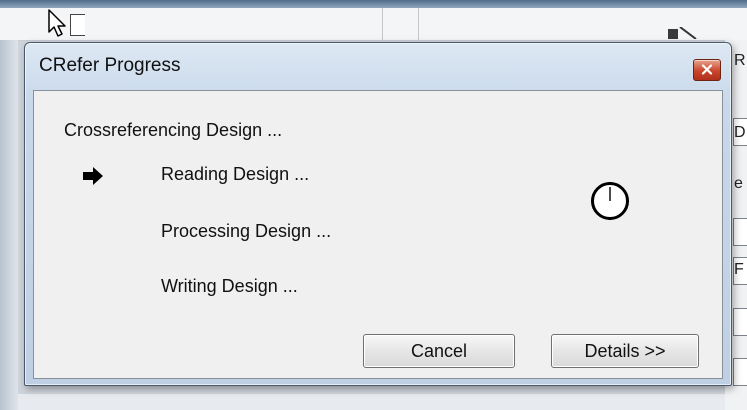 This screenshot has width=747, height=410. Describe the element at coordinates (378, 63) in the screenshot. I see `dialog-titlebar: CRefer Progress` at that location.